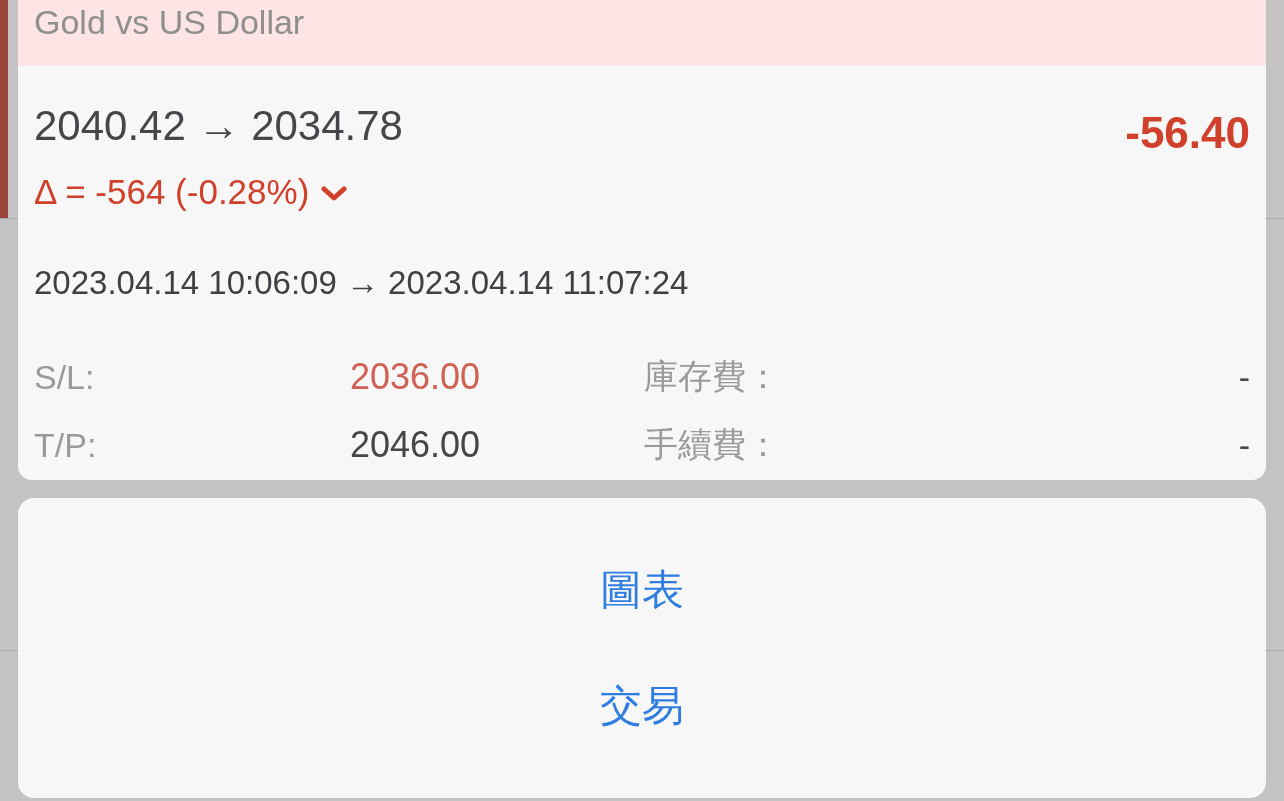  What do you see at coordinates (218, 126) in the screenshot?
I see `price-change: 2040.42 → 2034.78` at bounding box center [218, 126].